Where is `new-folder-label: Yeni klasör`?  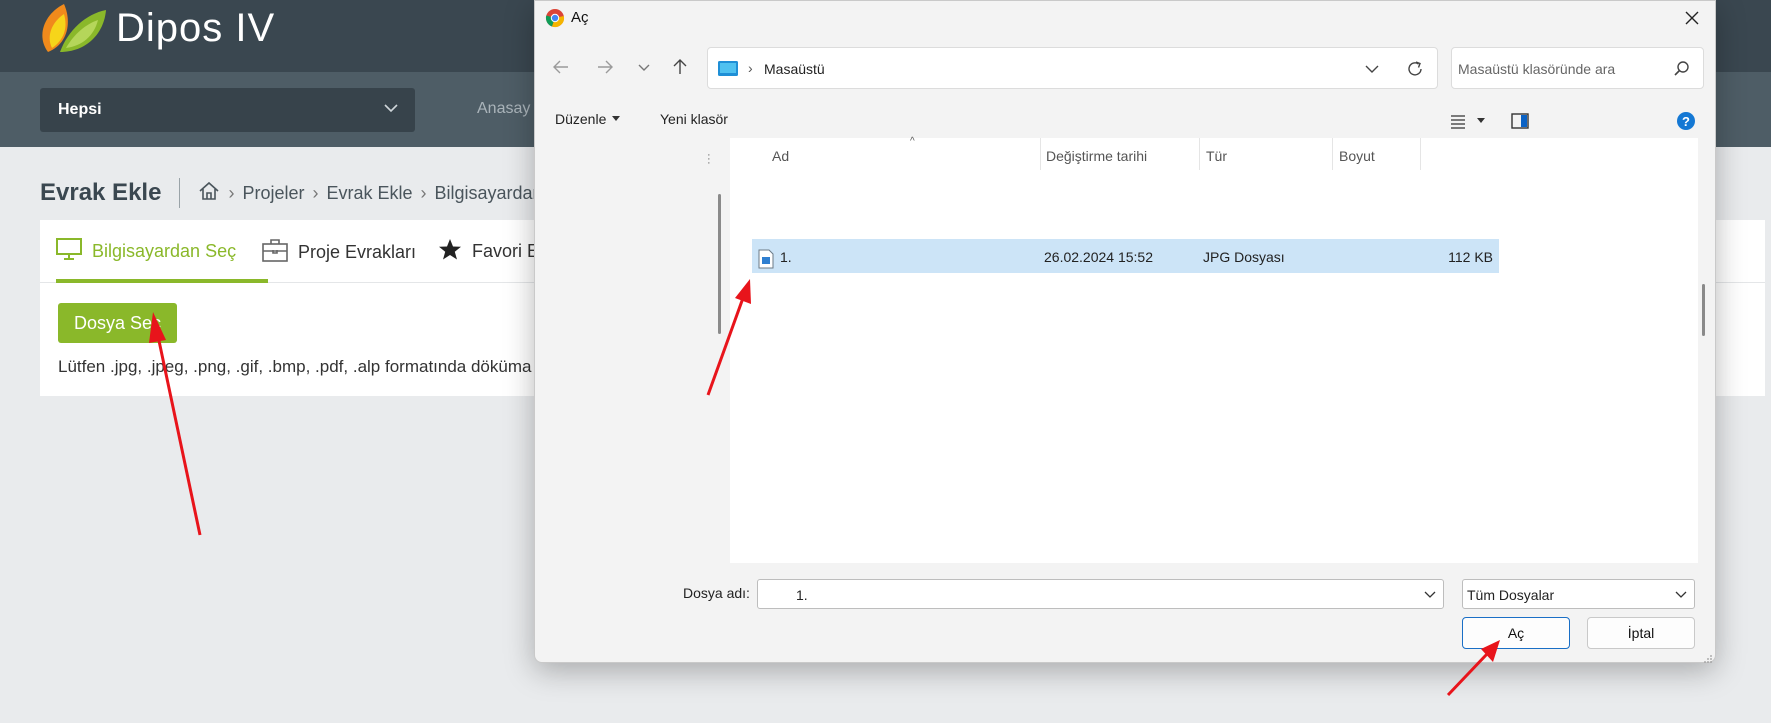 new-folder-label: Yeni klasör is located at coordinates (694, 119).